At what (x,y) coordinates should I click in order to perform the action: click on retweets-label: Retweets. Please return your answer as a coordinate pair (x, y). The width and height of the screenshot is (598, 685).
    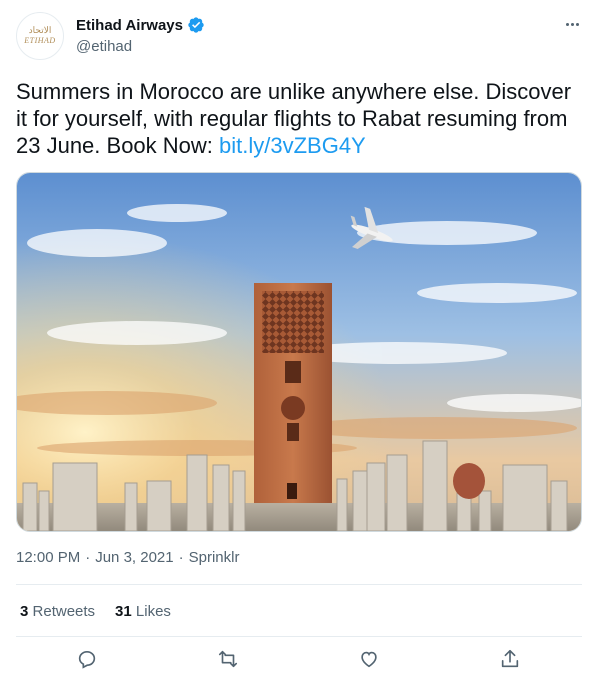
    Looking at the image, I should click on (64, 611).